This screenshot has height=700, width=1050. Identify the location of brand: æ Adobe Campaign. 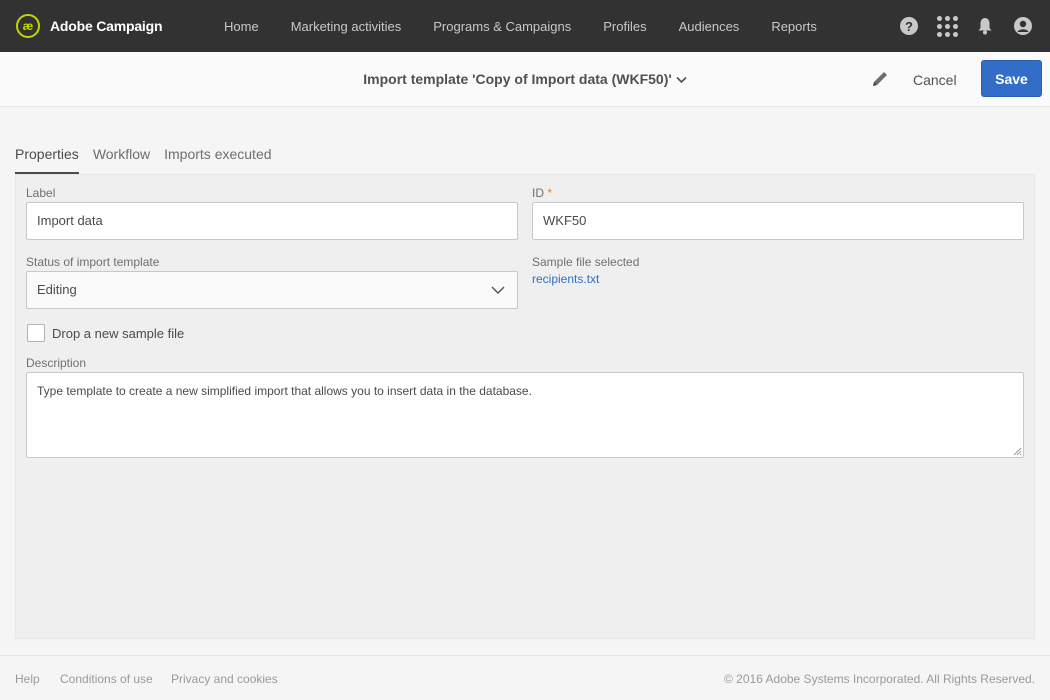
(120, 26).